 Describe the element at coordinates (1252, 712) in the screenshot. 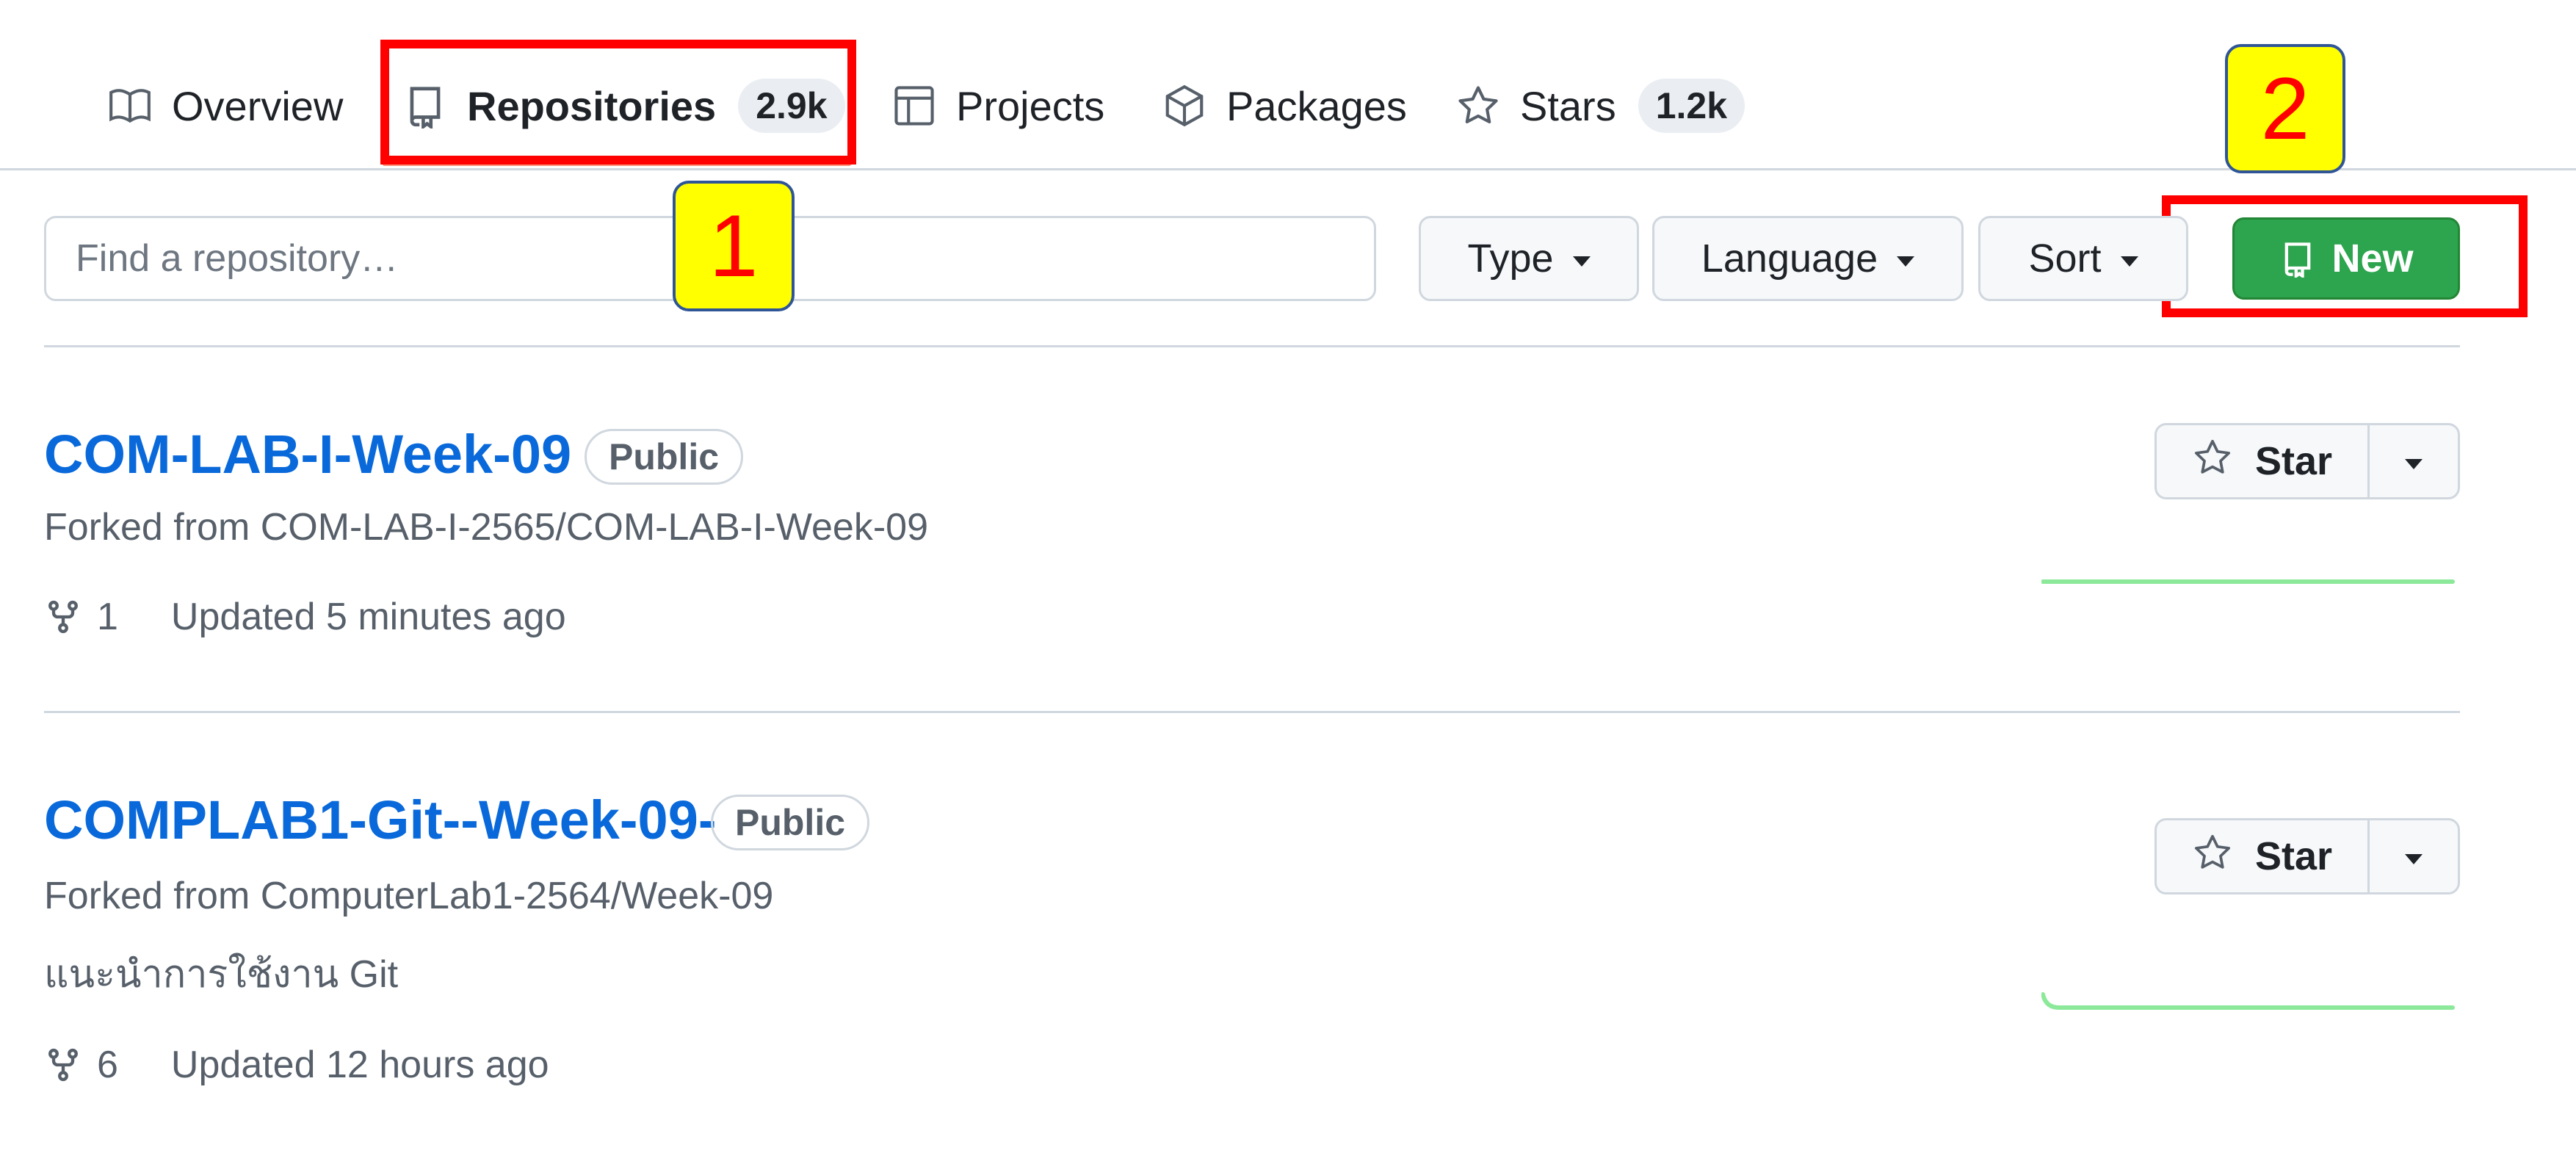

I see `repo-divider` at that location.